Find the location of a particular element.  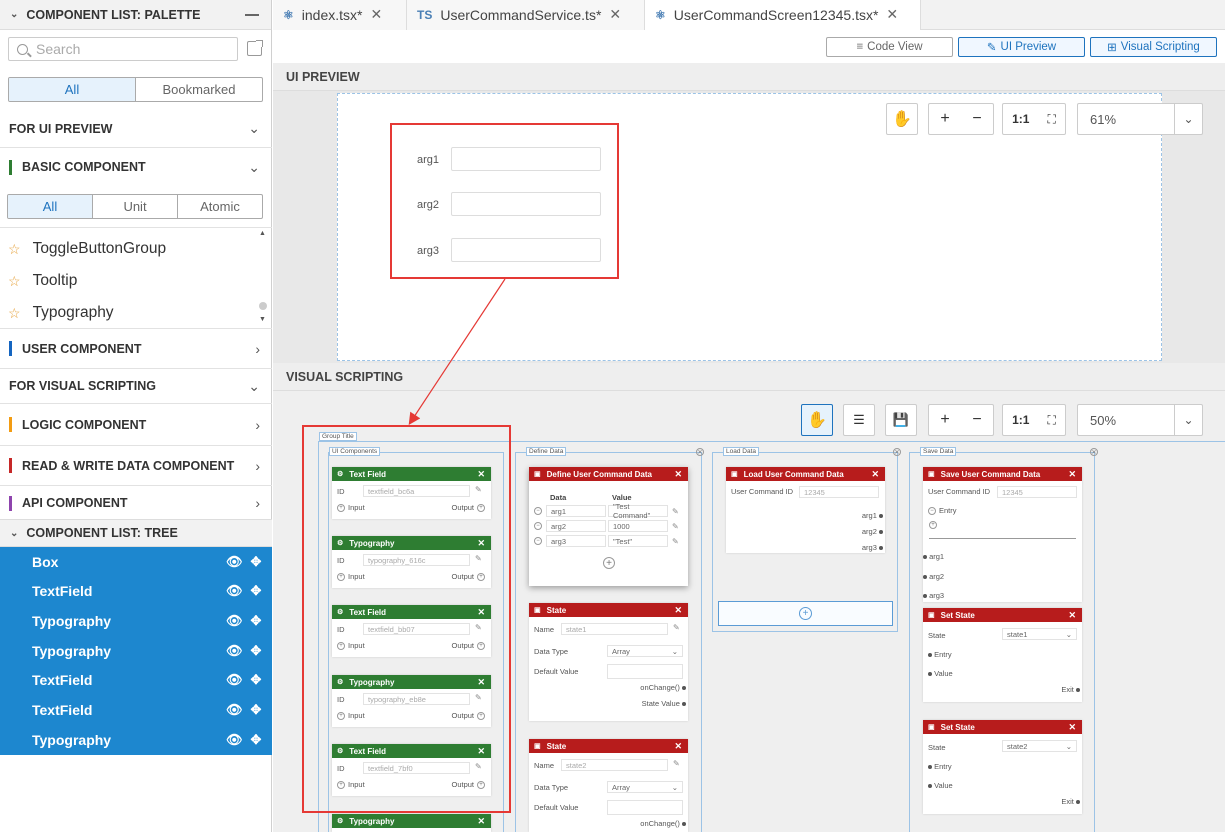

highlight-ui-components is located at coordinates (406, 619).